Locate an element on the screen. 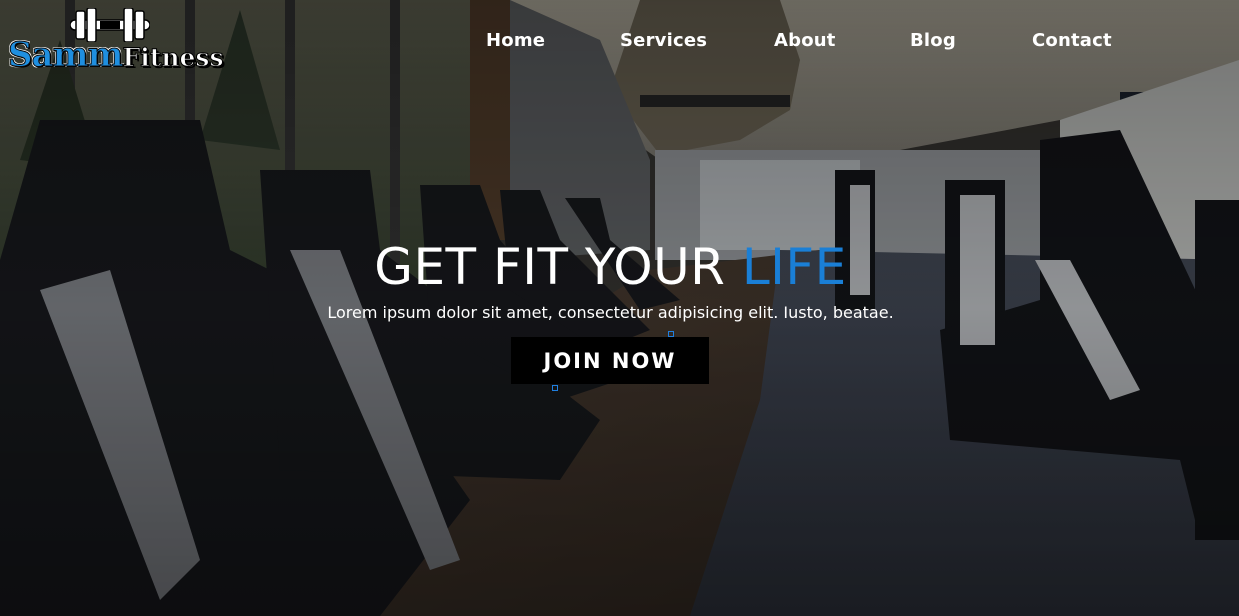 This screenshot has height=616, width=1239. nav-item-services: Services is located at coordinates (663, 40).